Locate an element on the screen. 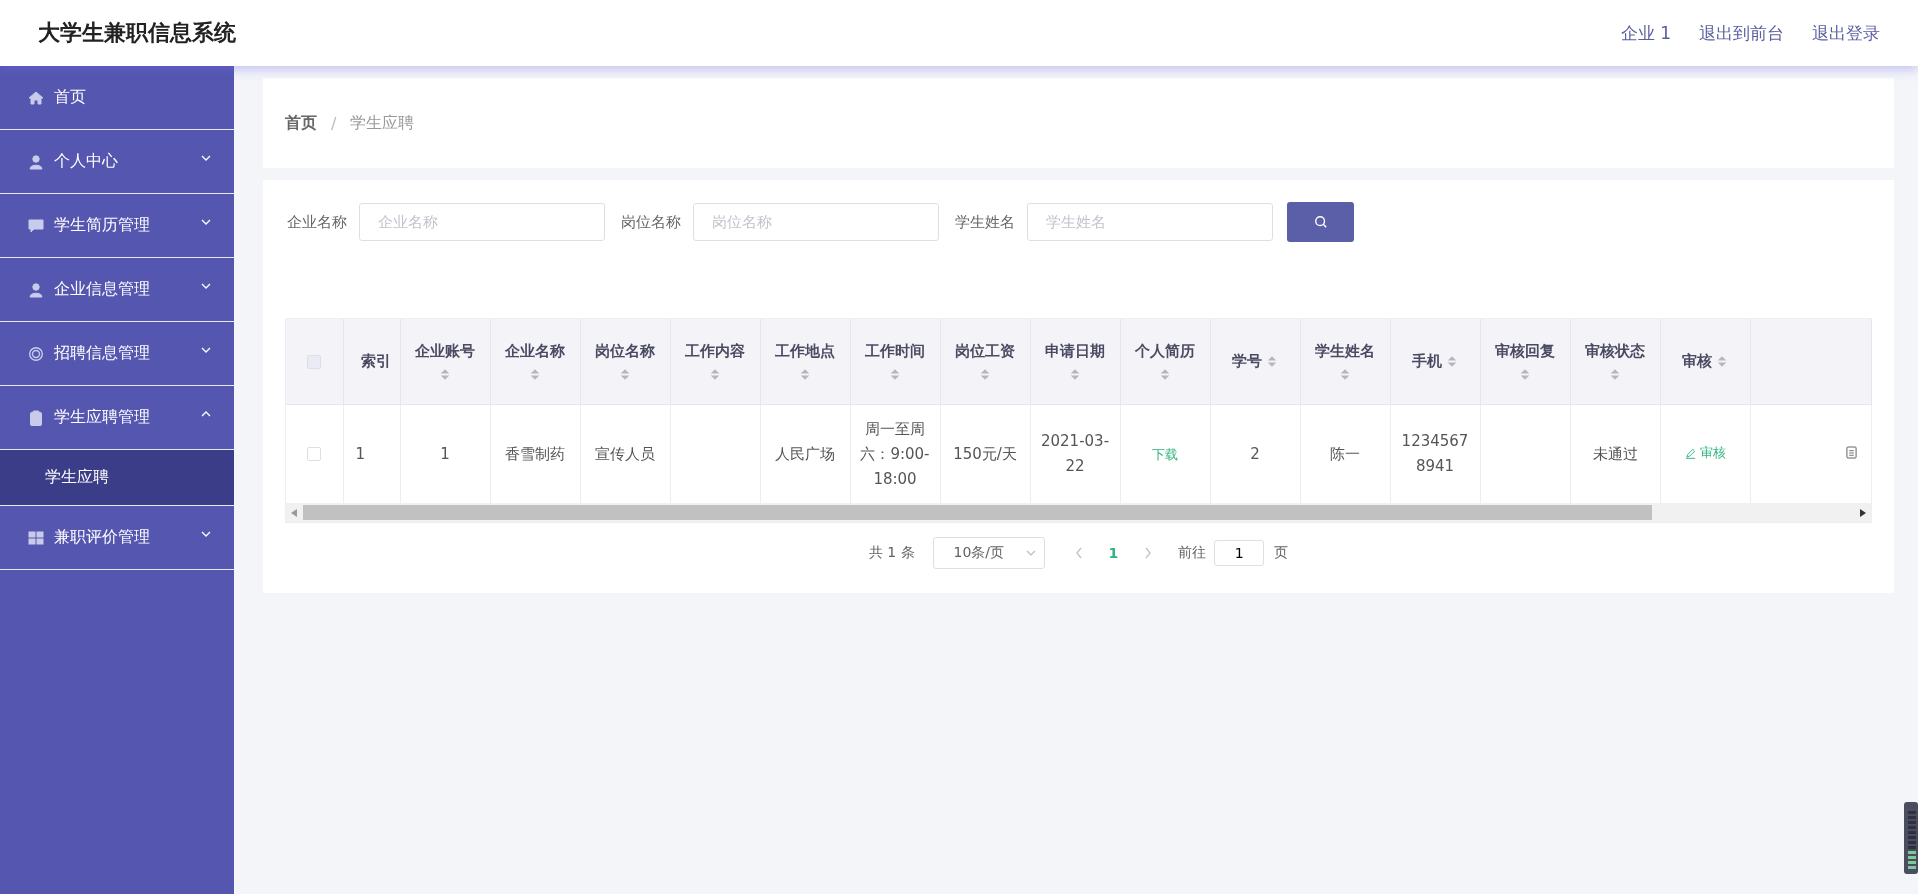 The height and width of the screenshot is (894, 1918). column-header: 手机 is located at coordinates (1427, 361).